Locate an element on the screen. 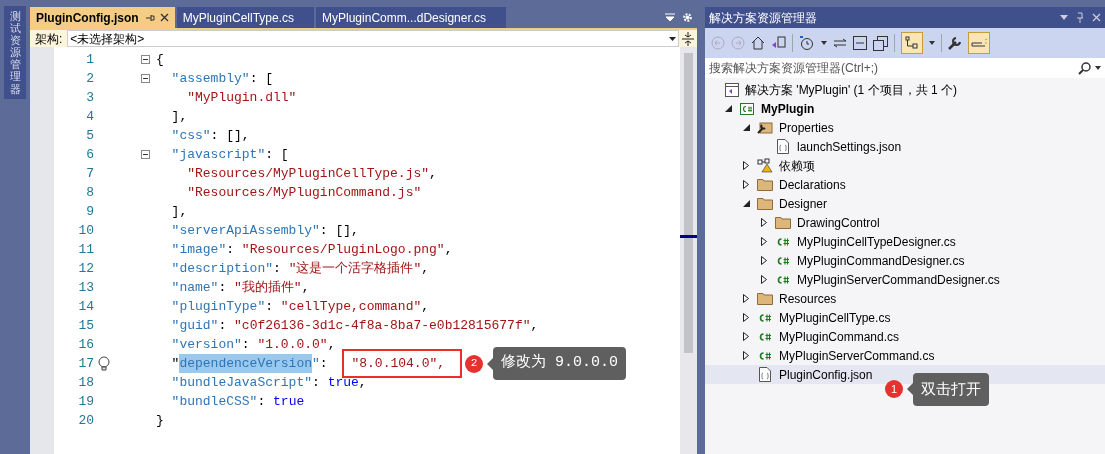  collapse-all-icon is located at coordinates (860, 43).